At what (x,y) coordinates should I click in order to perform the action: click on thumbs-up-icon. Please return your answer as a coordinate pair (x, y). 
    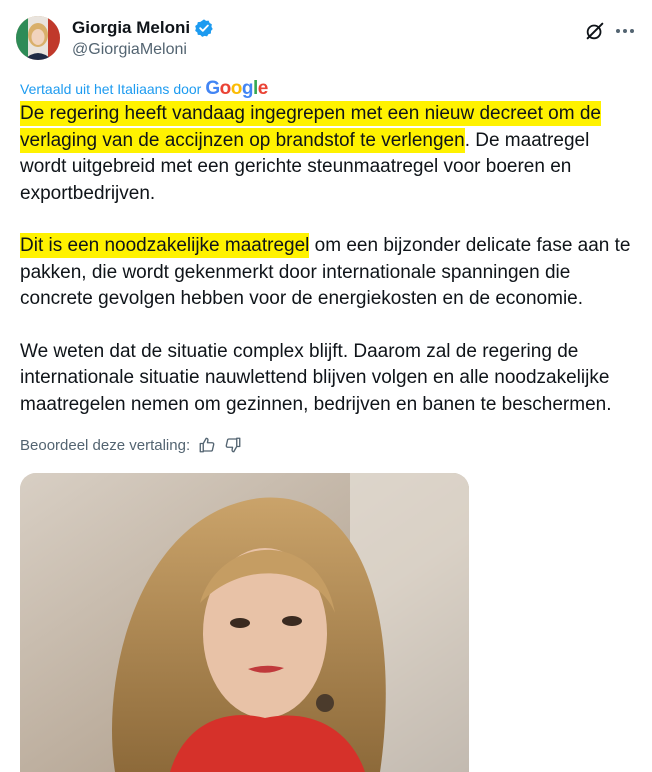
    Looking at the image, I should click on (207, 445).